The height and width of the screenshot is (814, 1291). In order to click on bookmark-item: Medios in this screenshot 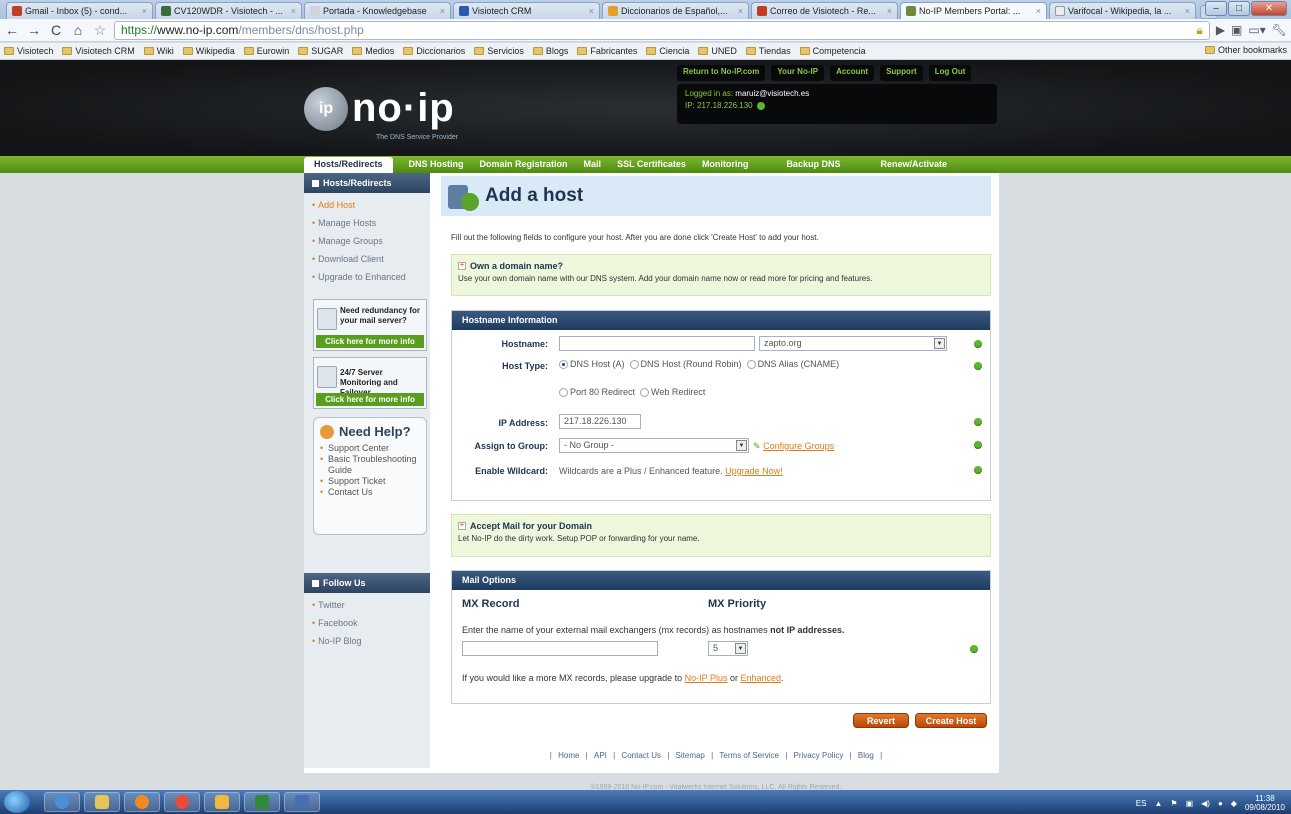, I will do `click(373, 51)`.